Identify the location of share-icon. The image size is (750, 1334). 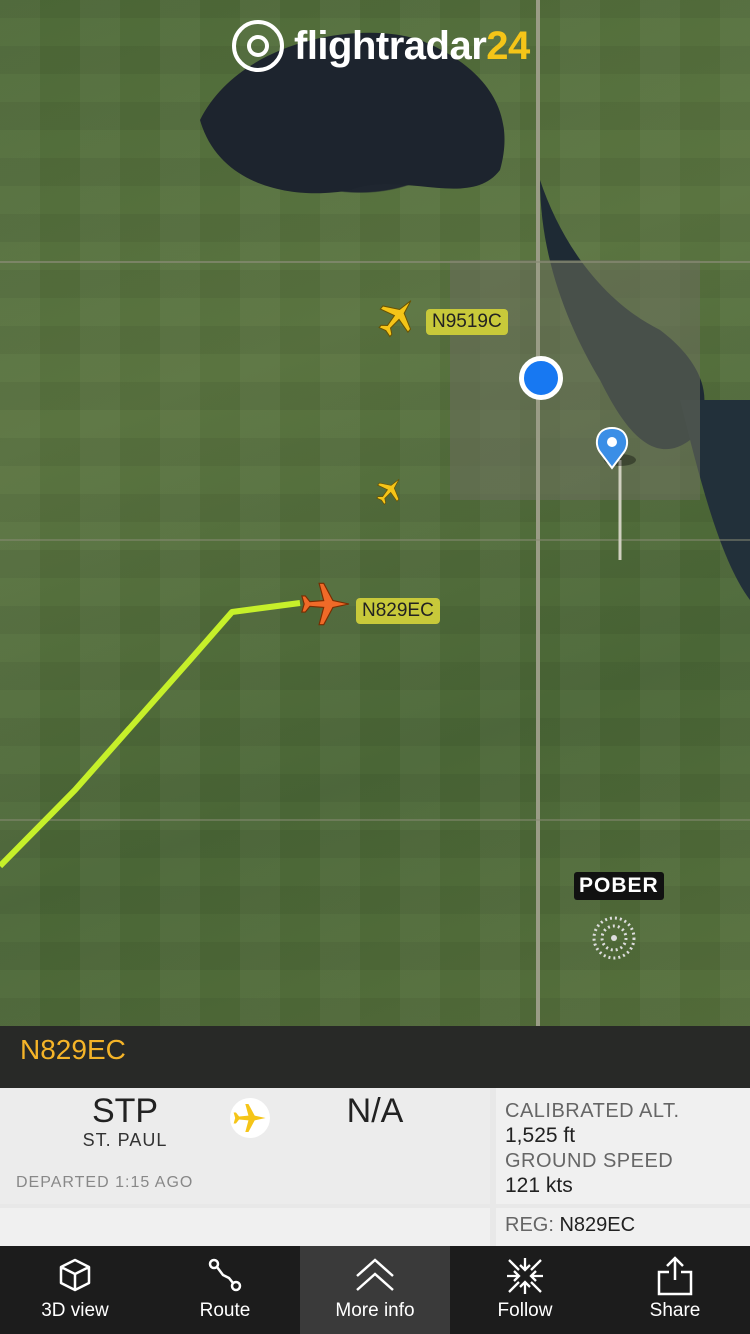
(675, 1276).